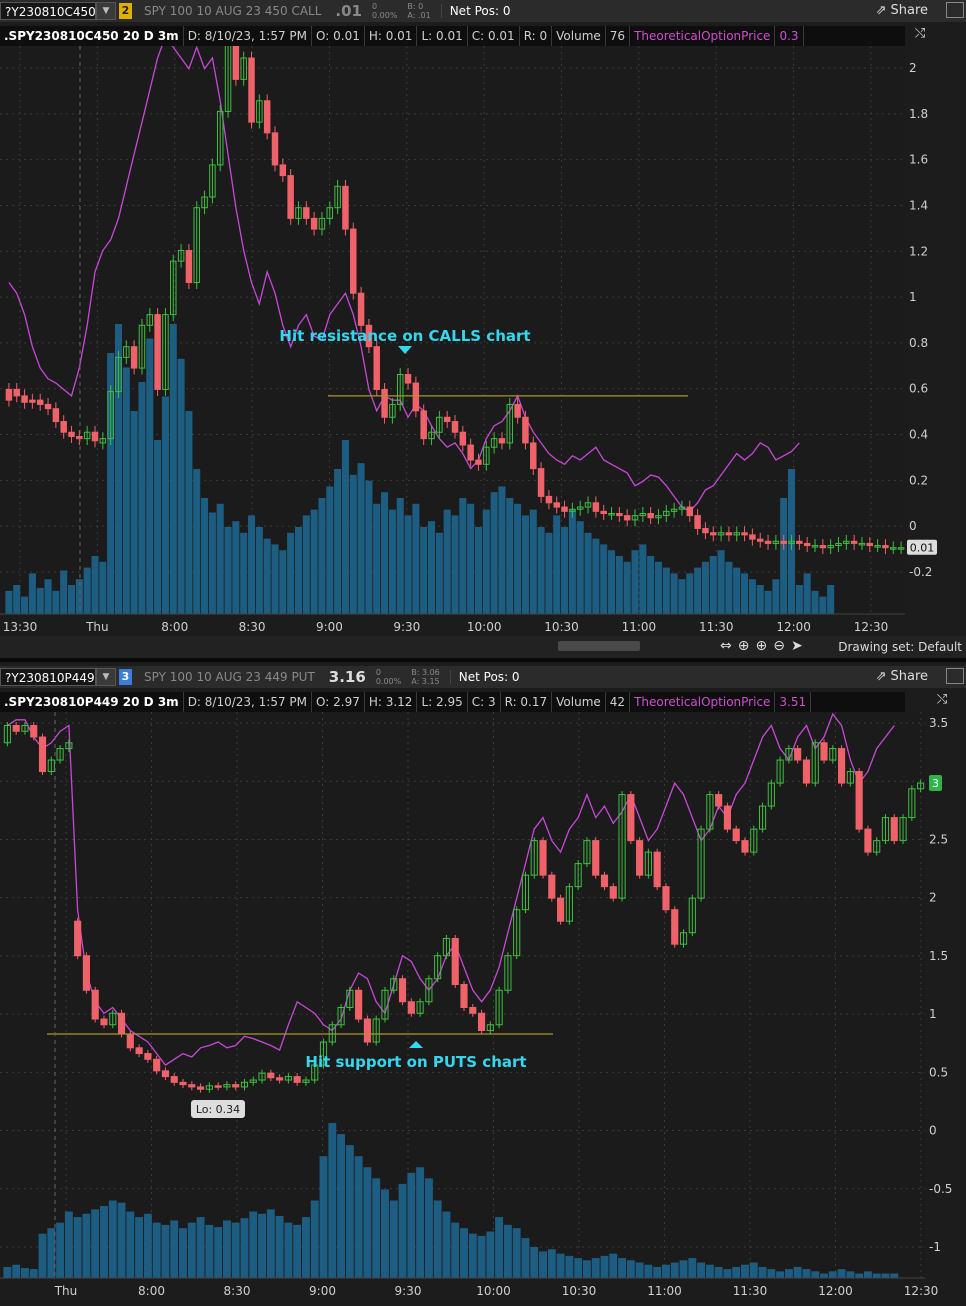 The image size is (966, 1306). I want to click on x-tick-label: 10:00, so click(484, 627).